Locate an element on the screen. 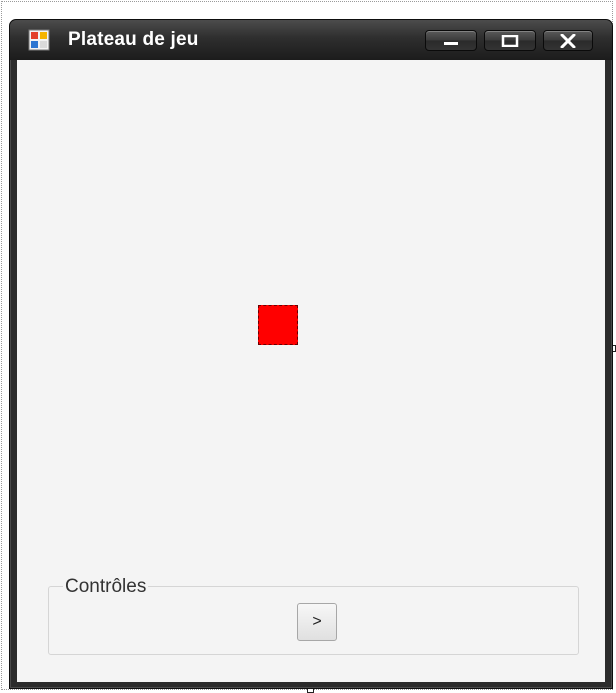 The height and width of the screenshot is (693, 616). next-button: > is located at coordinates (317, 622).